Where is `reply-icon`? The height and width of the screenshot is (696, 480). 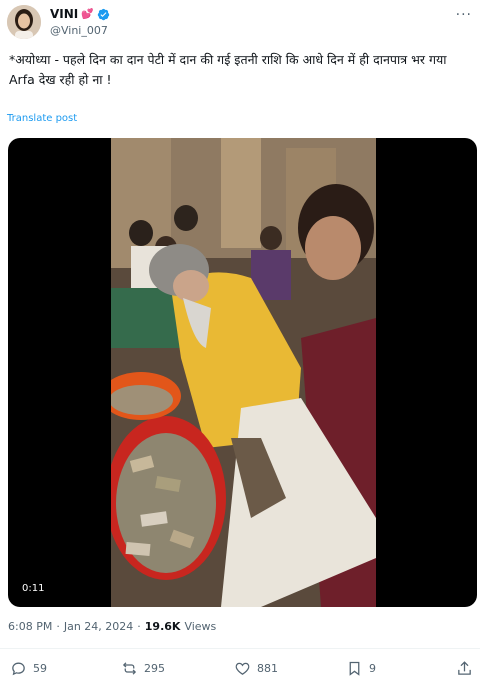 reply-icon is located at coordinates (18, 669).